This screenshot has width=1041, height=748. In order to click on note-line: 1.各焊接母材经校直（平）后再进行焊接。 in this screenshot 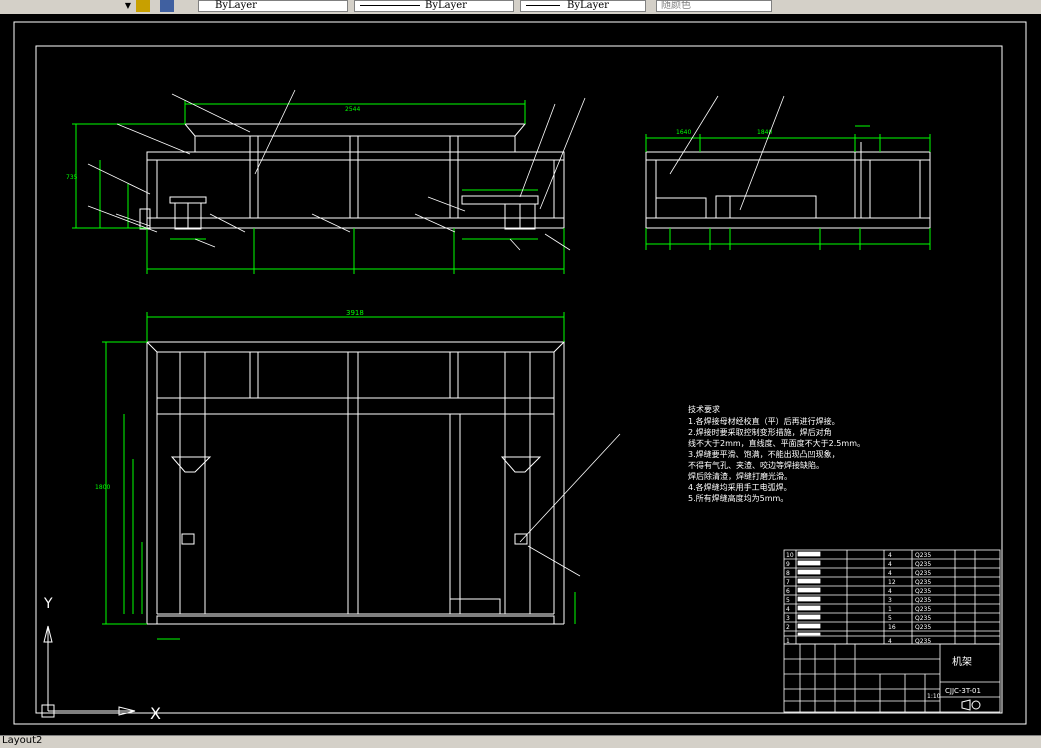, I will do `click(764, 421)`.